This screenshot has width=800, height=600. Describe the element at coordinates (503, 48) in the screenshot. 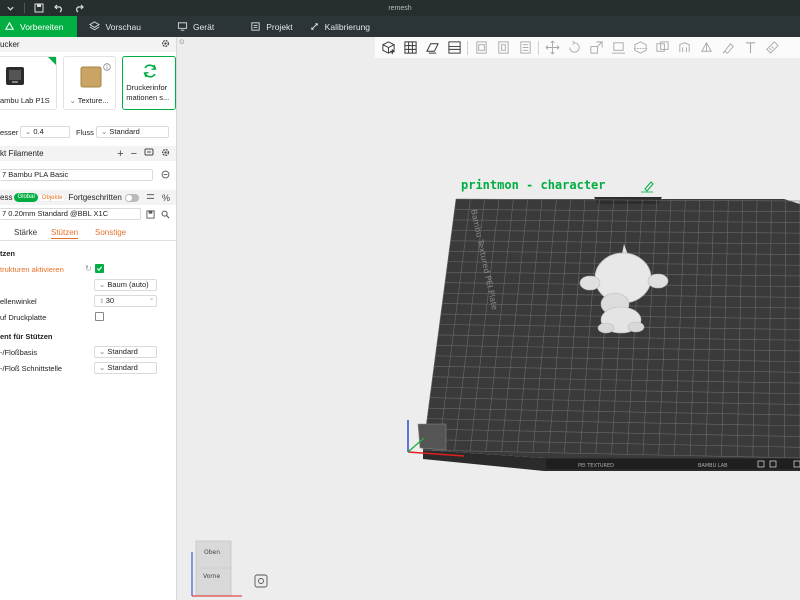

I see `split-parts-icon` at that location.